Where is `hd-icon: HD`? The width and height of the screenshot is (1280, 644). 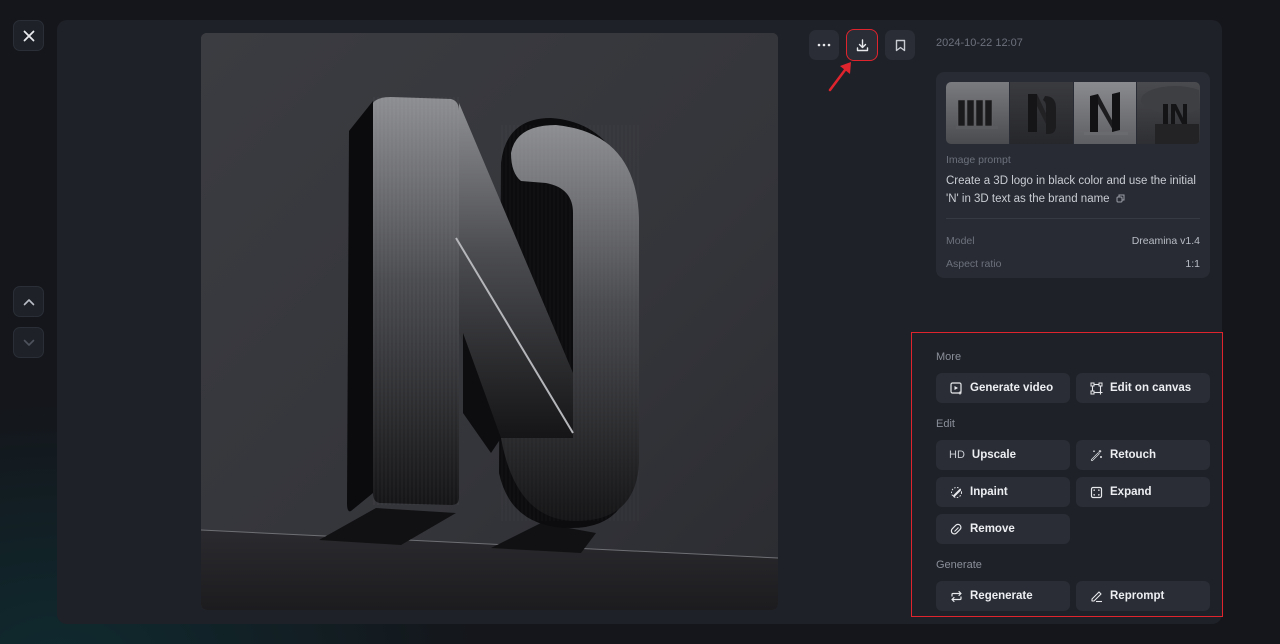
hd-icon: HD is located at coordinates (957, 455).